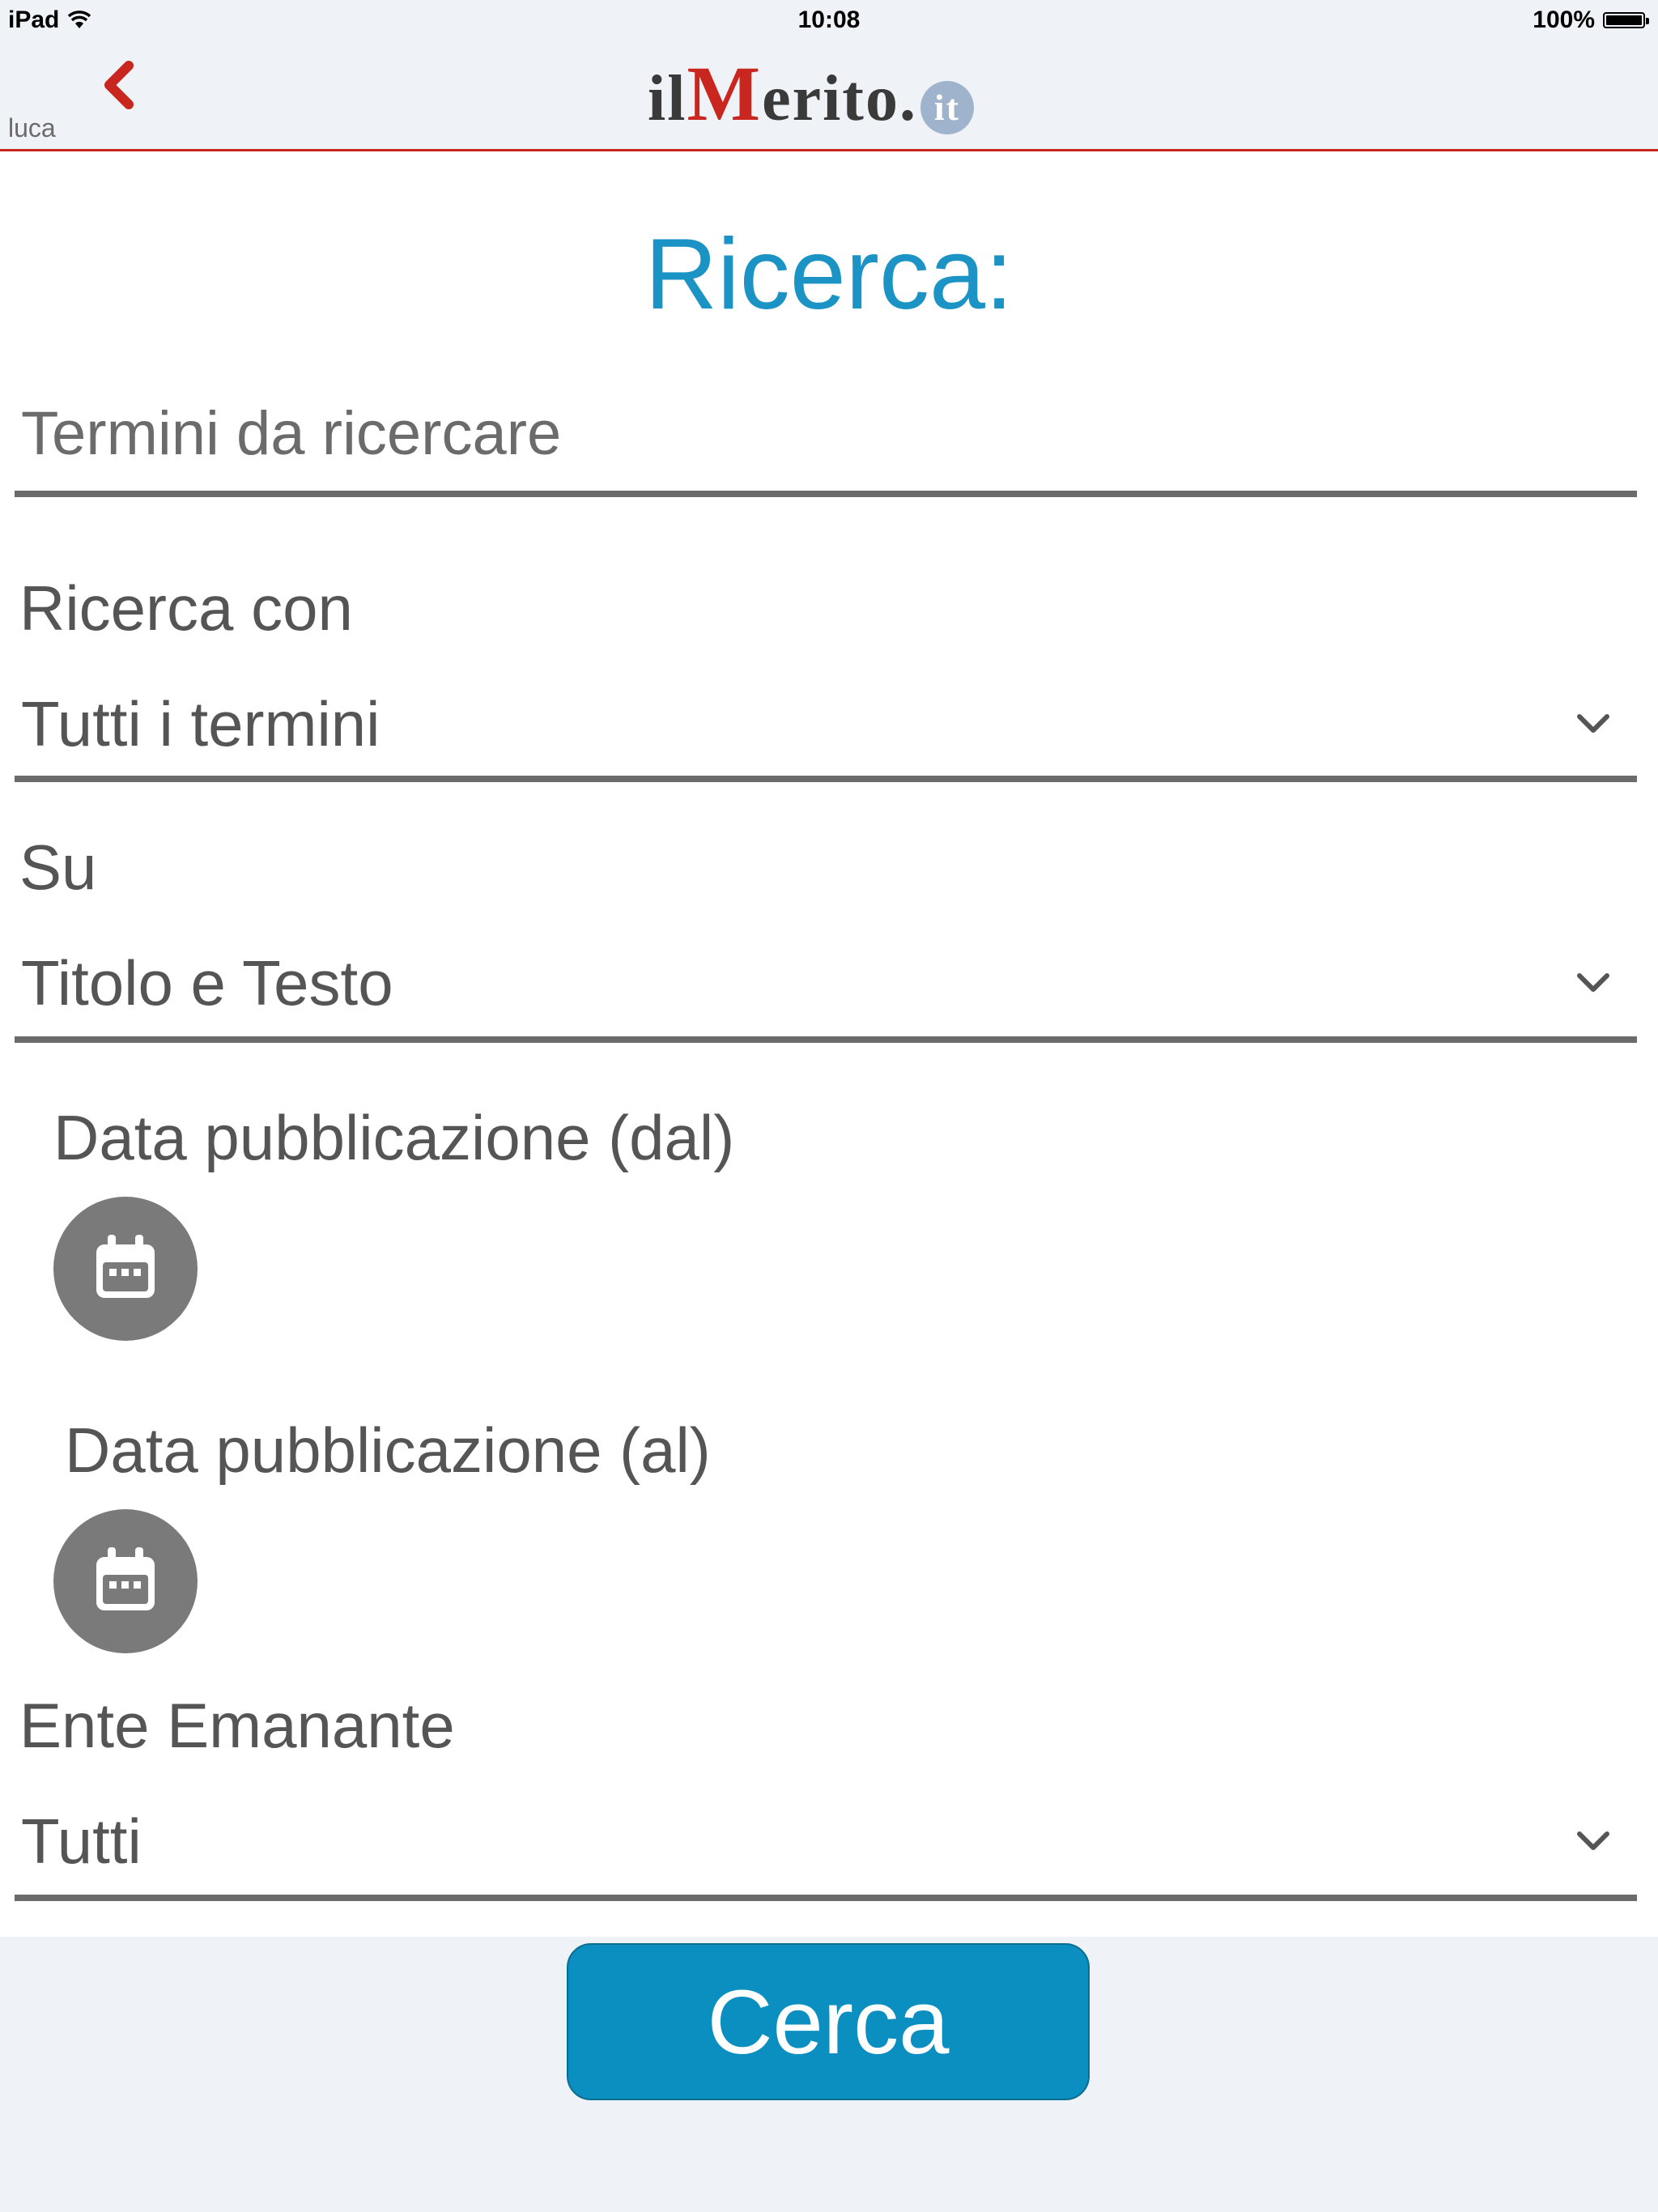 The image size is (1658, 2212). I want to click on top-bar: iPad 10:08 100% luca il Merito. it, so click(829, 75).